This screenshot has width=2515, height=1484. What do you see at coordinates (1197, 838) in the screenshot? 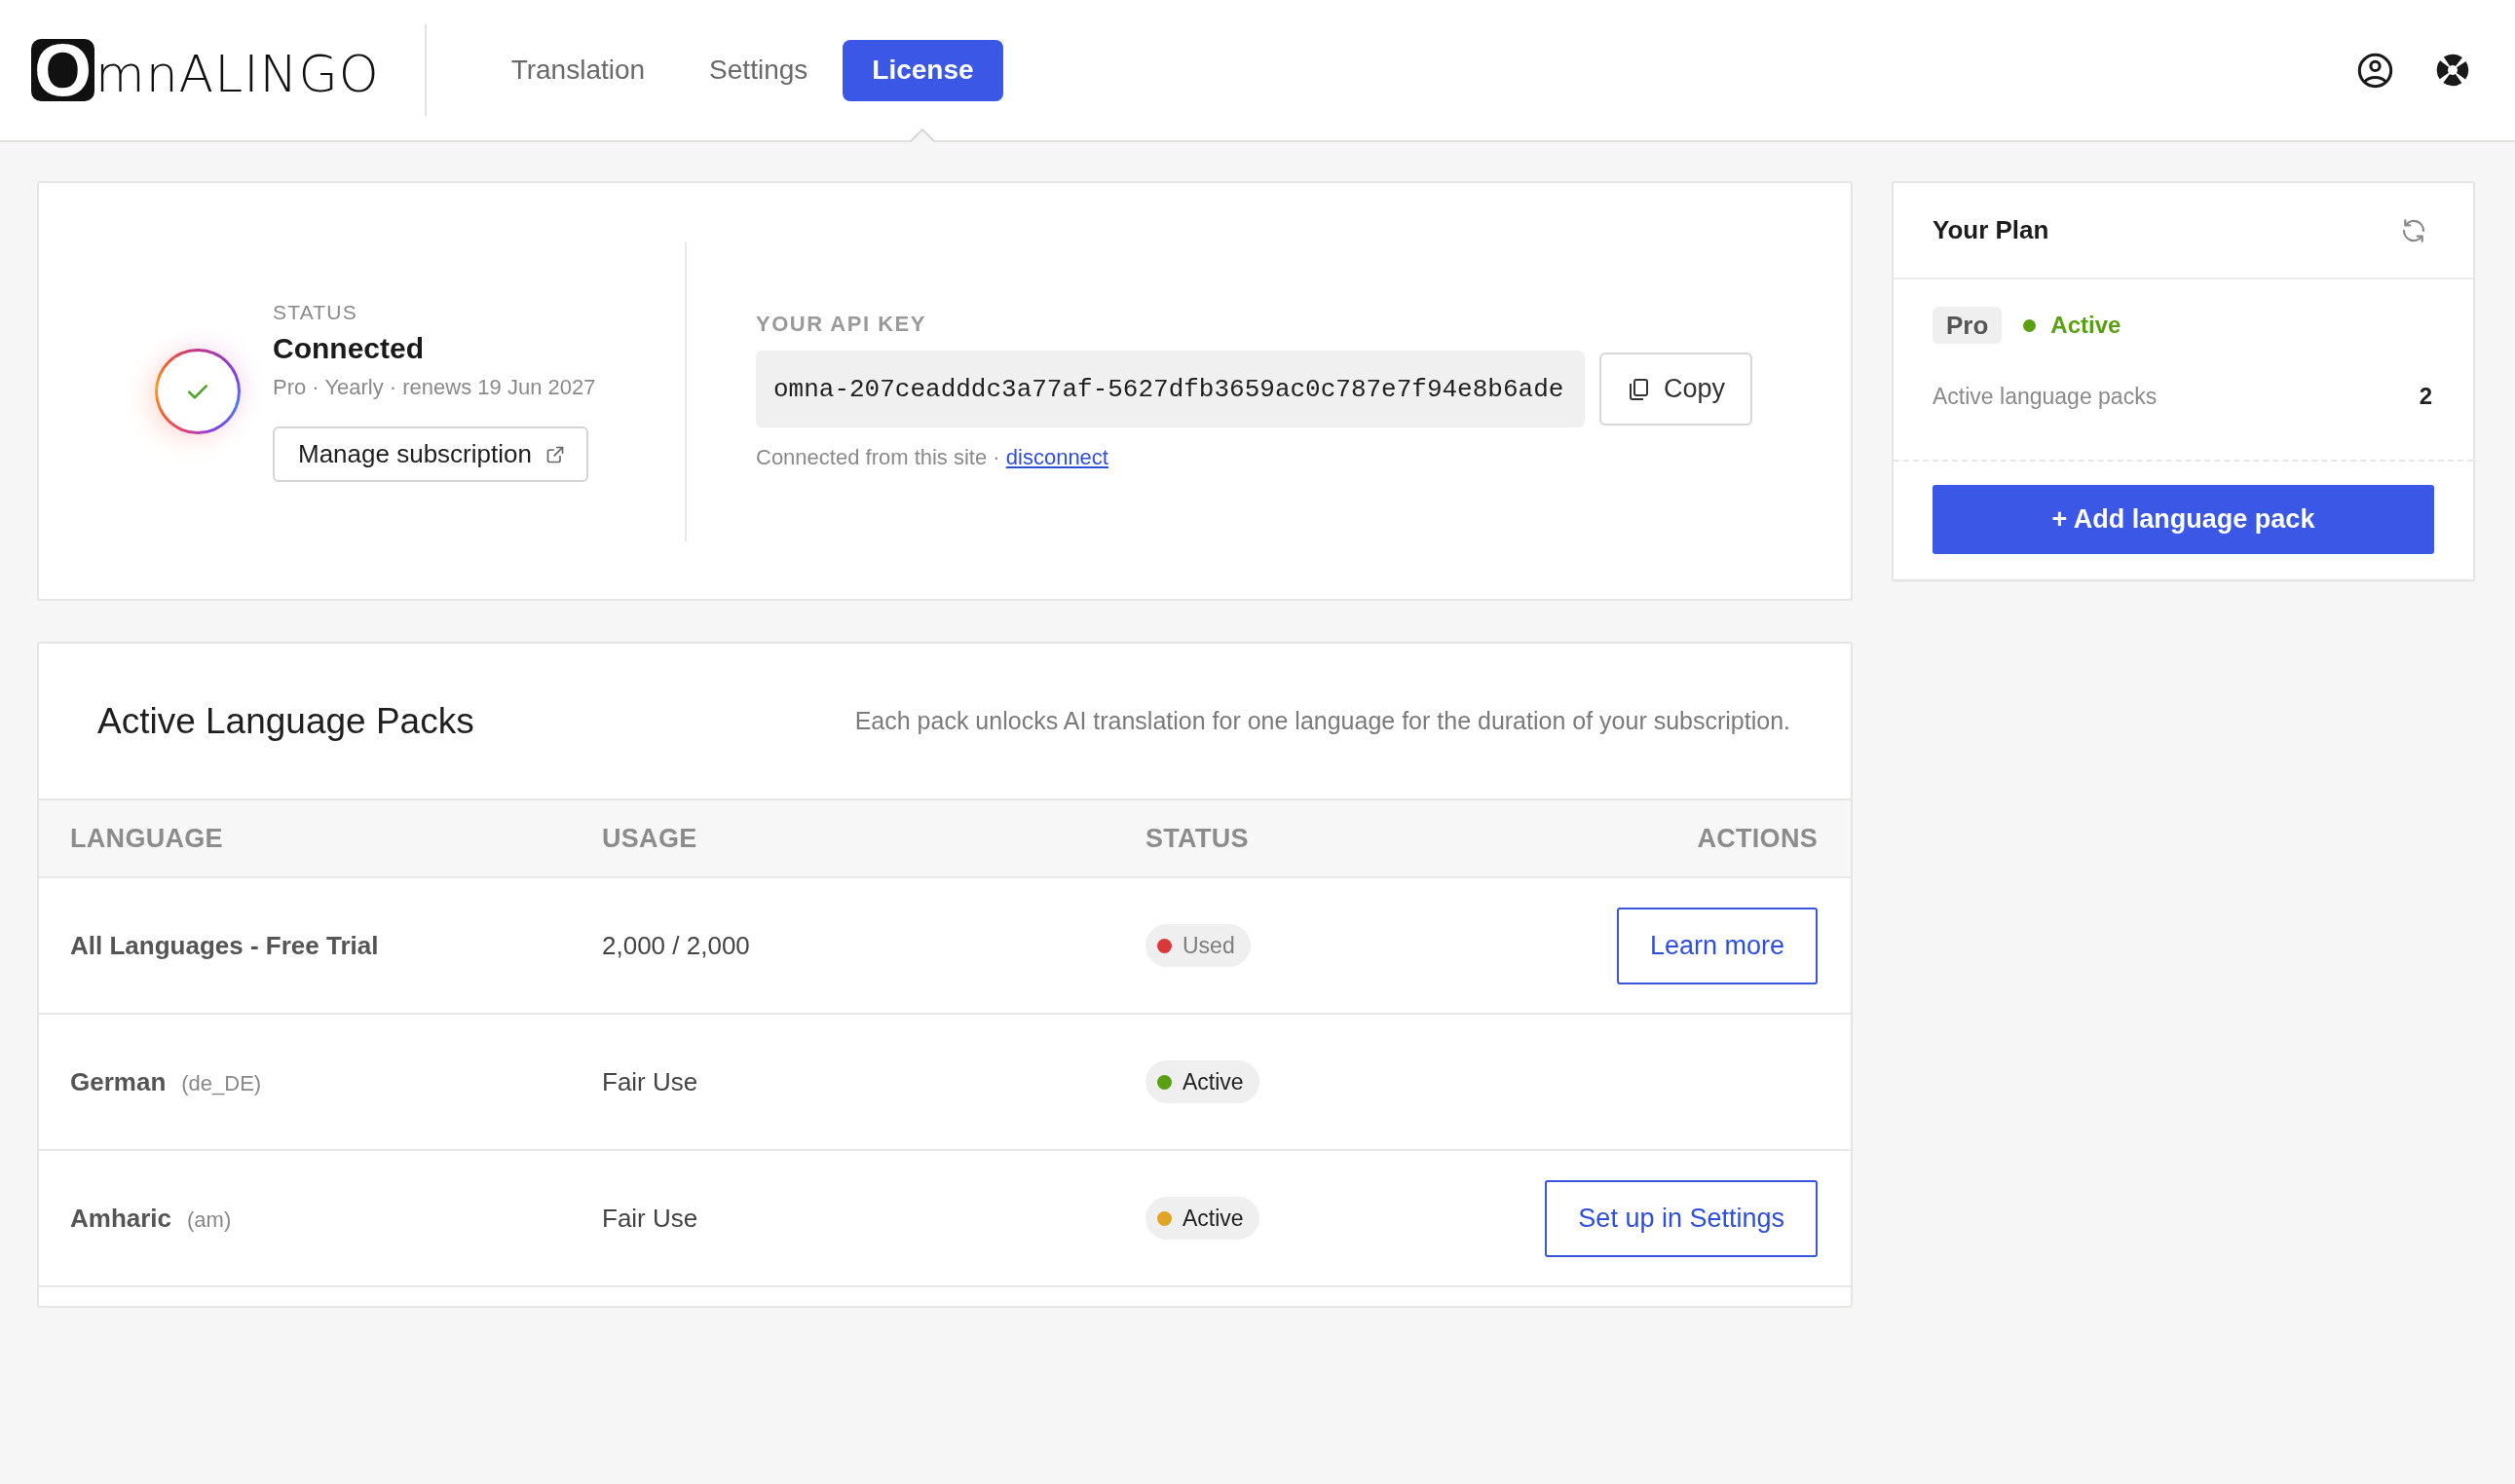
I see `column-heading: STATUS` at bounding box center [1197, 838].